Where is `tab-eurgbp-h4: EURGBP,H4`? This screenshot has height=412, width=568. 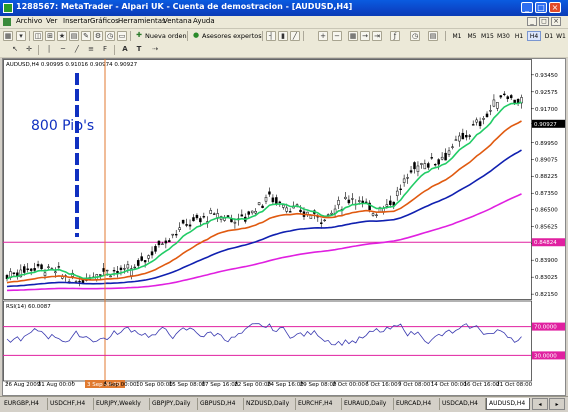
tab-eurgbp-h4: EURGBP,H4 is located at coordinates (25, 404).